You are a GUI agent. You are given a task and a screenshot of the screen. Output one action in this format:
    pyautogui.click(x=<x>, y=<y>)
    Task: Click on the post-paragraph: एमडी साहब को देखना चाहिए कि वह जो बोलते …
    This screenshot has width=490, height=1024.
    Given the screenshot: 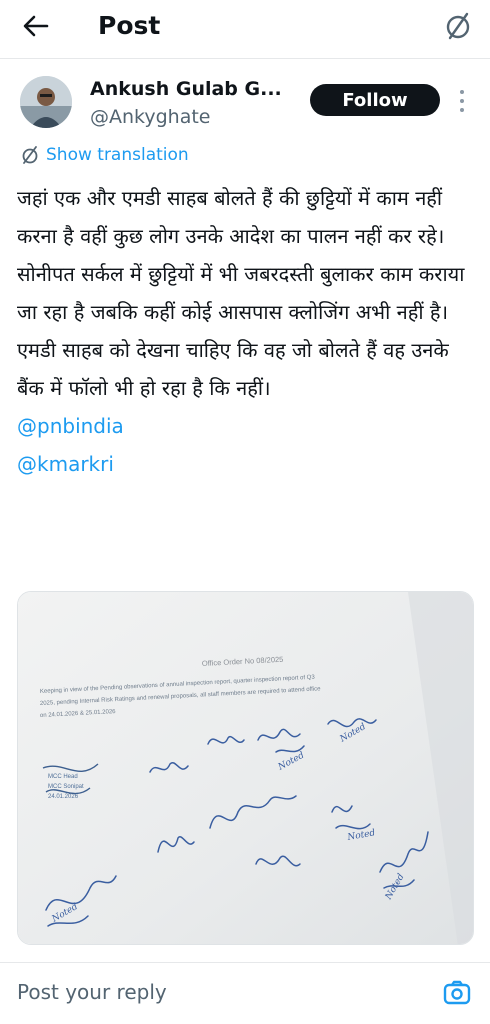 What is the action you would take?
    pyautogui.click(x=233, y=369)
    